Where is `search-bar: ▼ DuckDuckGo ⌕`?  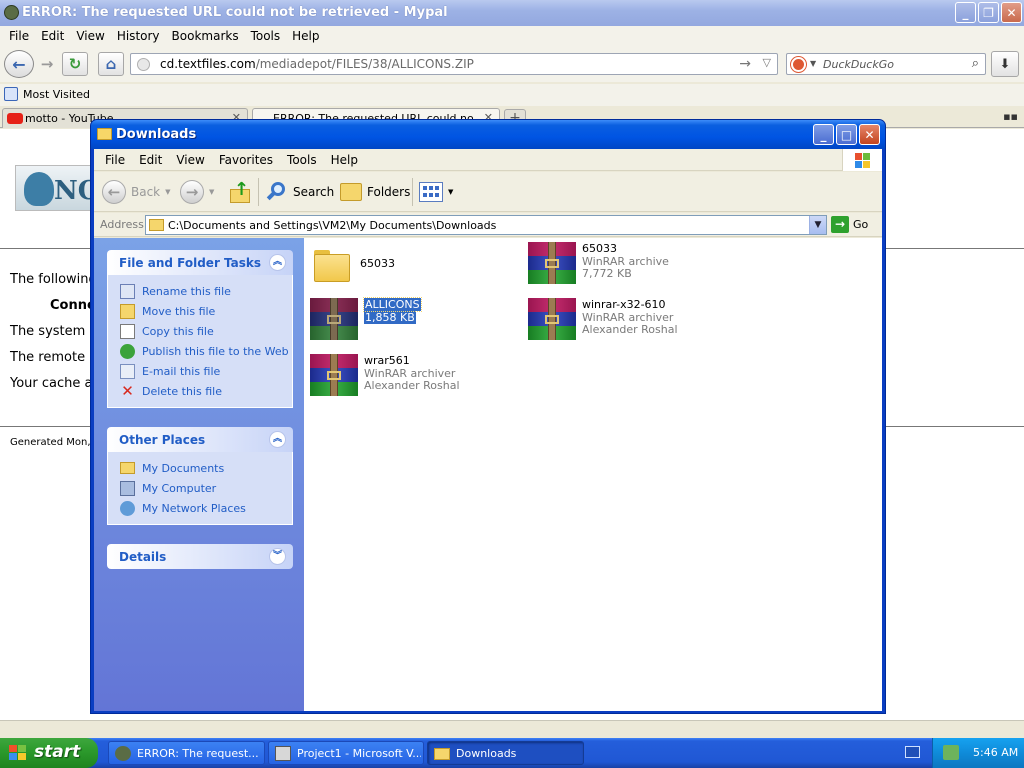 search-bar: ▼ DuckDuckGo ⌕ is located at coordinates (886, 64).